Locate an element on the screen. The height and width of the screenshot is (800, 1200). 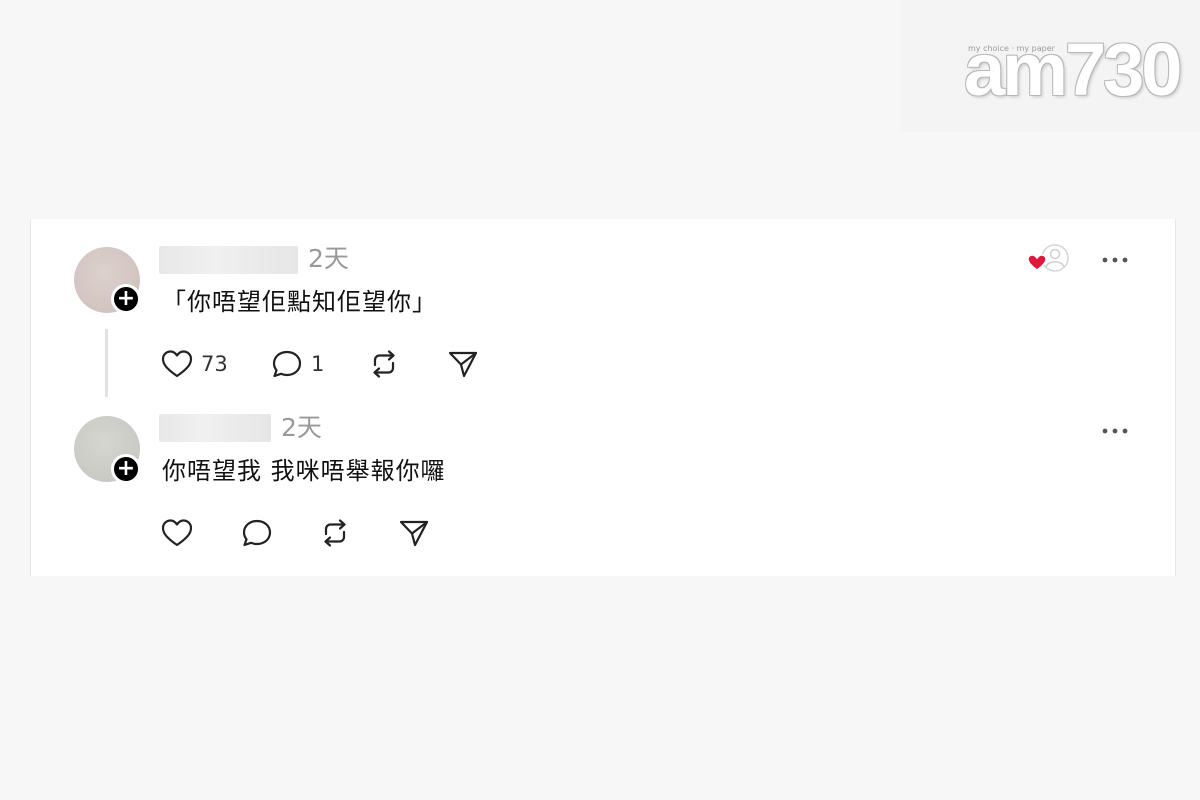
reply-button is located at coordinates (257, 533).